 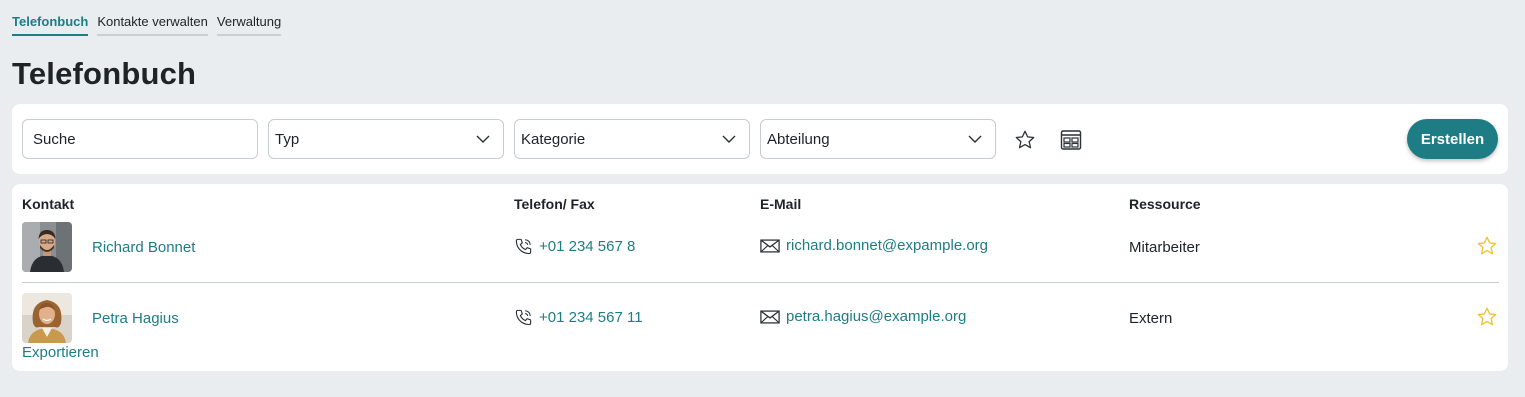 What do you see at coordinates (798, 139) in the screenshot?
I see `department-select-label: Abteilung` at bounding box center [798, 139].